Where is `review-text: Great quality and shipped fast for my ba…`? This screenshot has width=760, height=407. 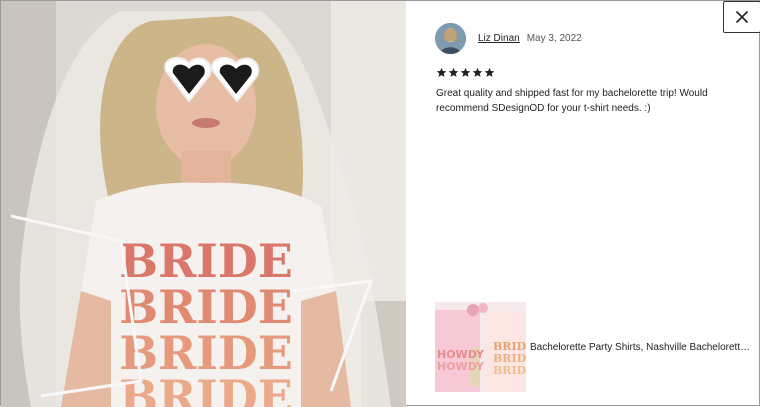 review-text: Great quality and shipped fast for my ba… is located at coordinates (572, 101).